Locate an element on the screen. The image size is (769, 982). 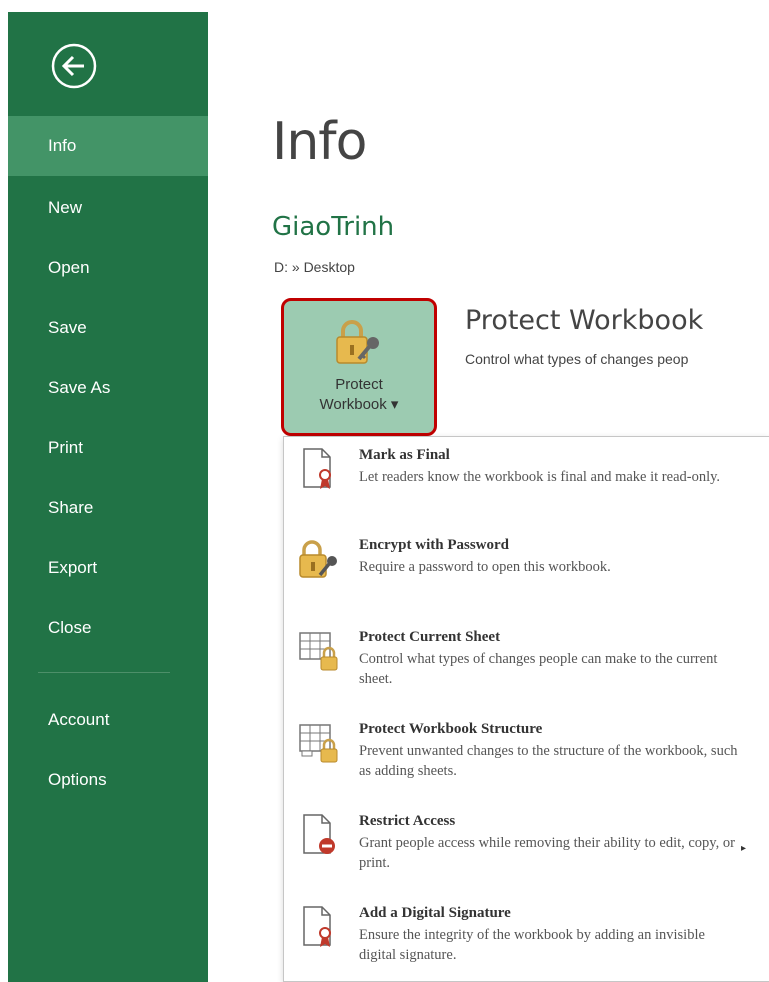
back-arrow-circle-icon is located at coordinates (74, 66).